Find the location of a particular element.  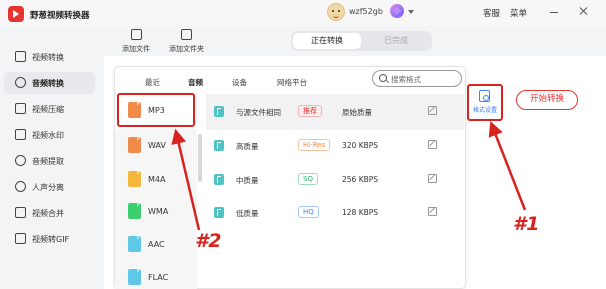

wma-file-icon is located at coordinates (134, 211).